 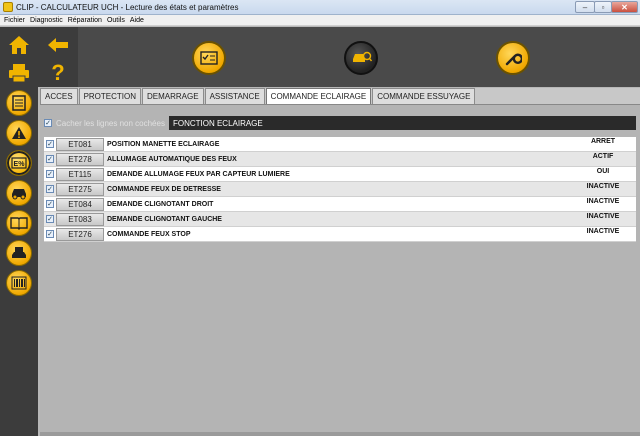 I want to click on vehicle-diag-button, so click(x=19, y=253).